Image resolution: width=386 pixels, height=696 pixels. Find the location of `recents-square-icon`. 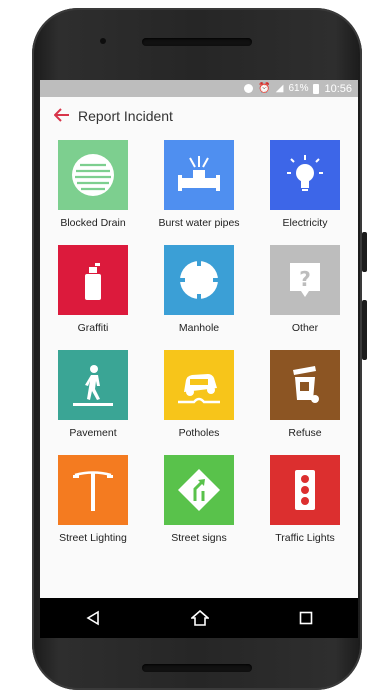

recents-square-icon is located at coordinates (306, 618).